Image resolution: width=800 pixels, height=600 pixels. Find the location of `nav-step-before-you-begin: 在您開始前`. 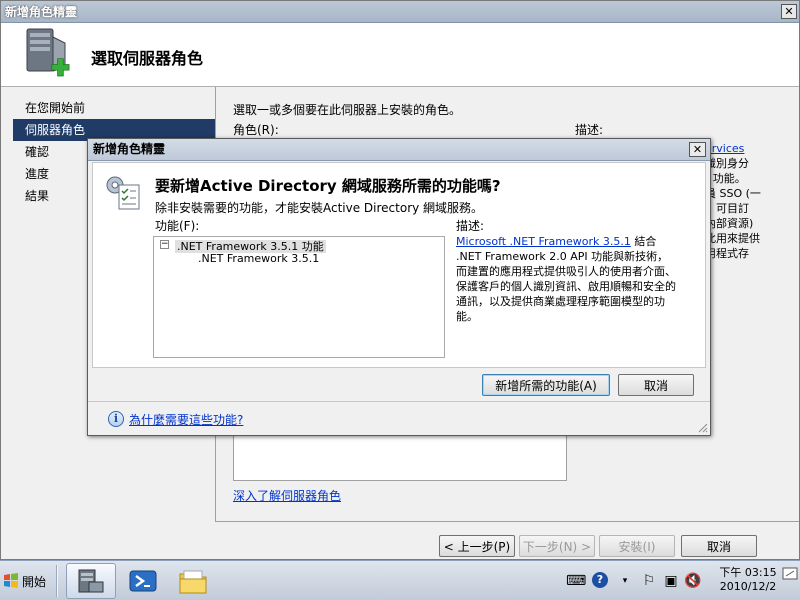

nav-step-before-you-begin: 在您開始前 is located at coordinates (114, 108).